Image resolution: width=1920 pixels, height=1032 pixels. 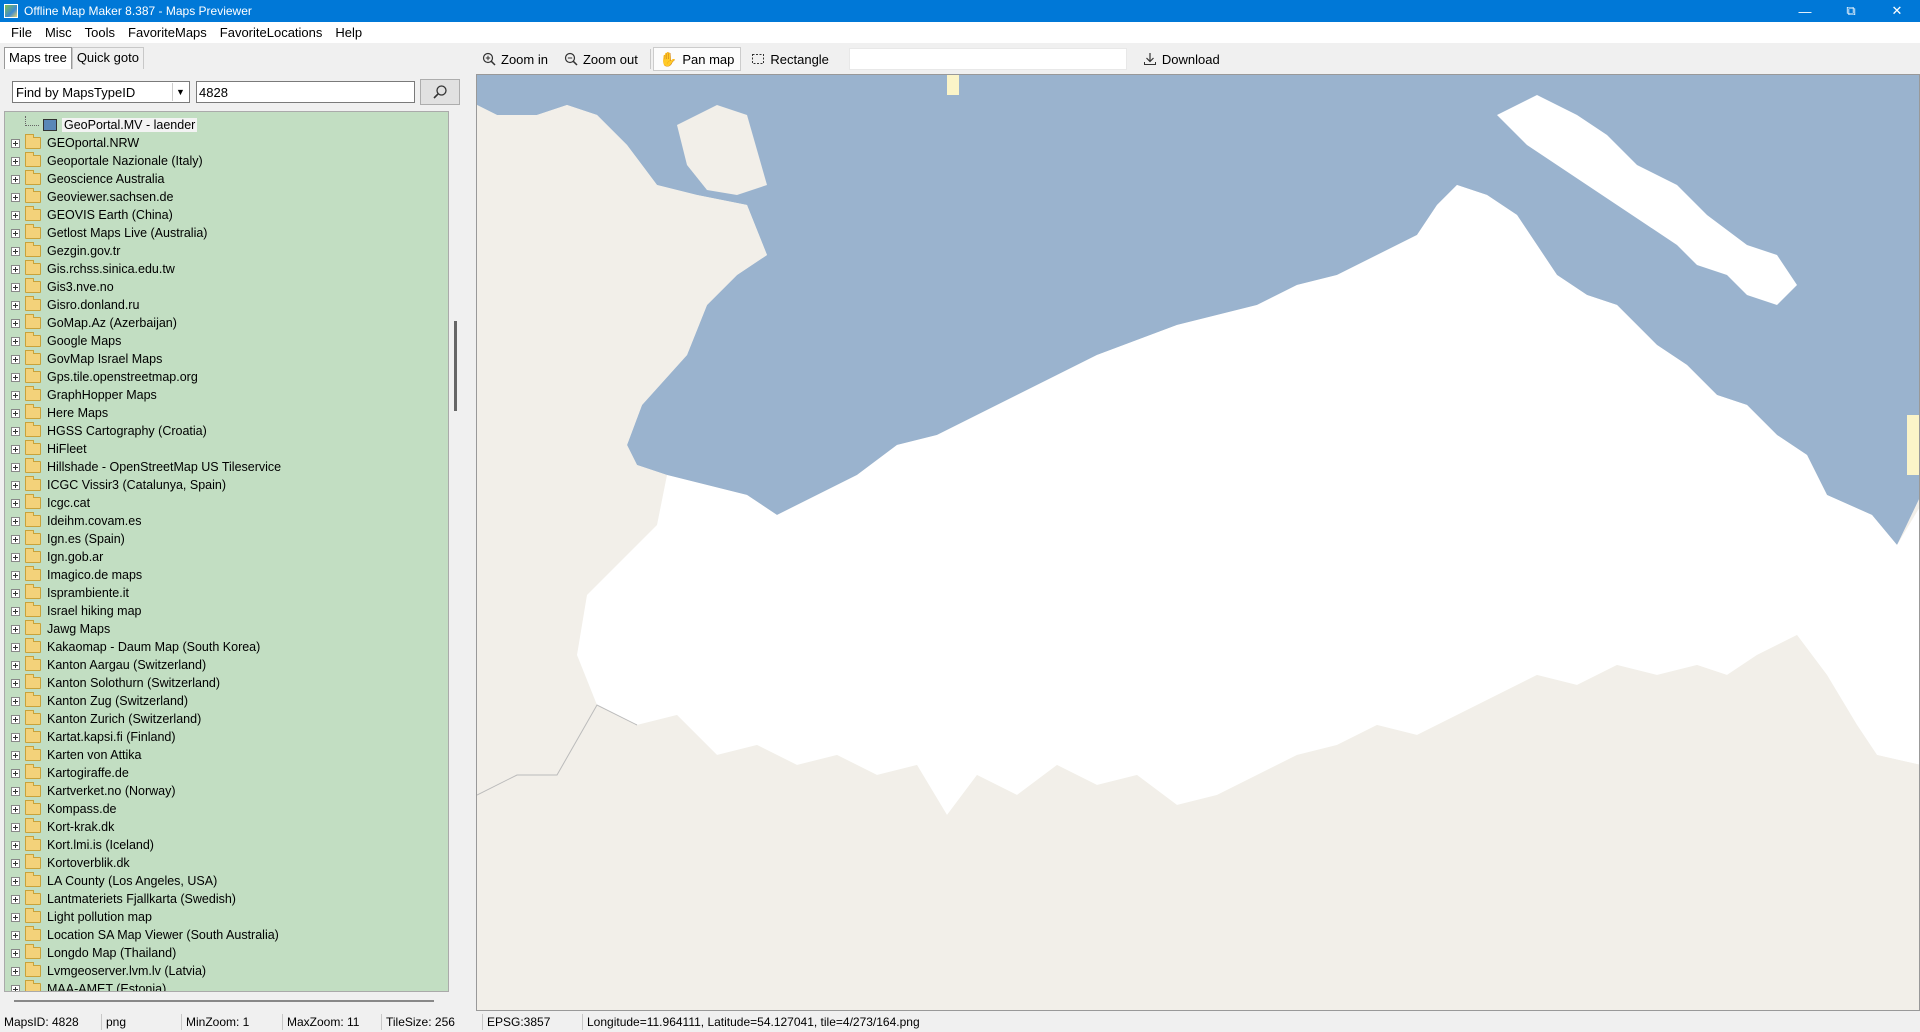 I want to click on tree-horizontal-scrollbar, so click(x=234, y=1001).